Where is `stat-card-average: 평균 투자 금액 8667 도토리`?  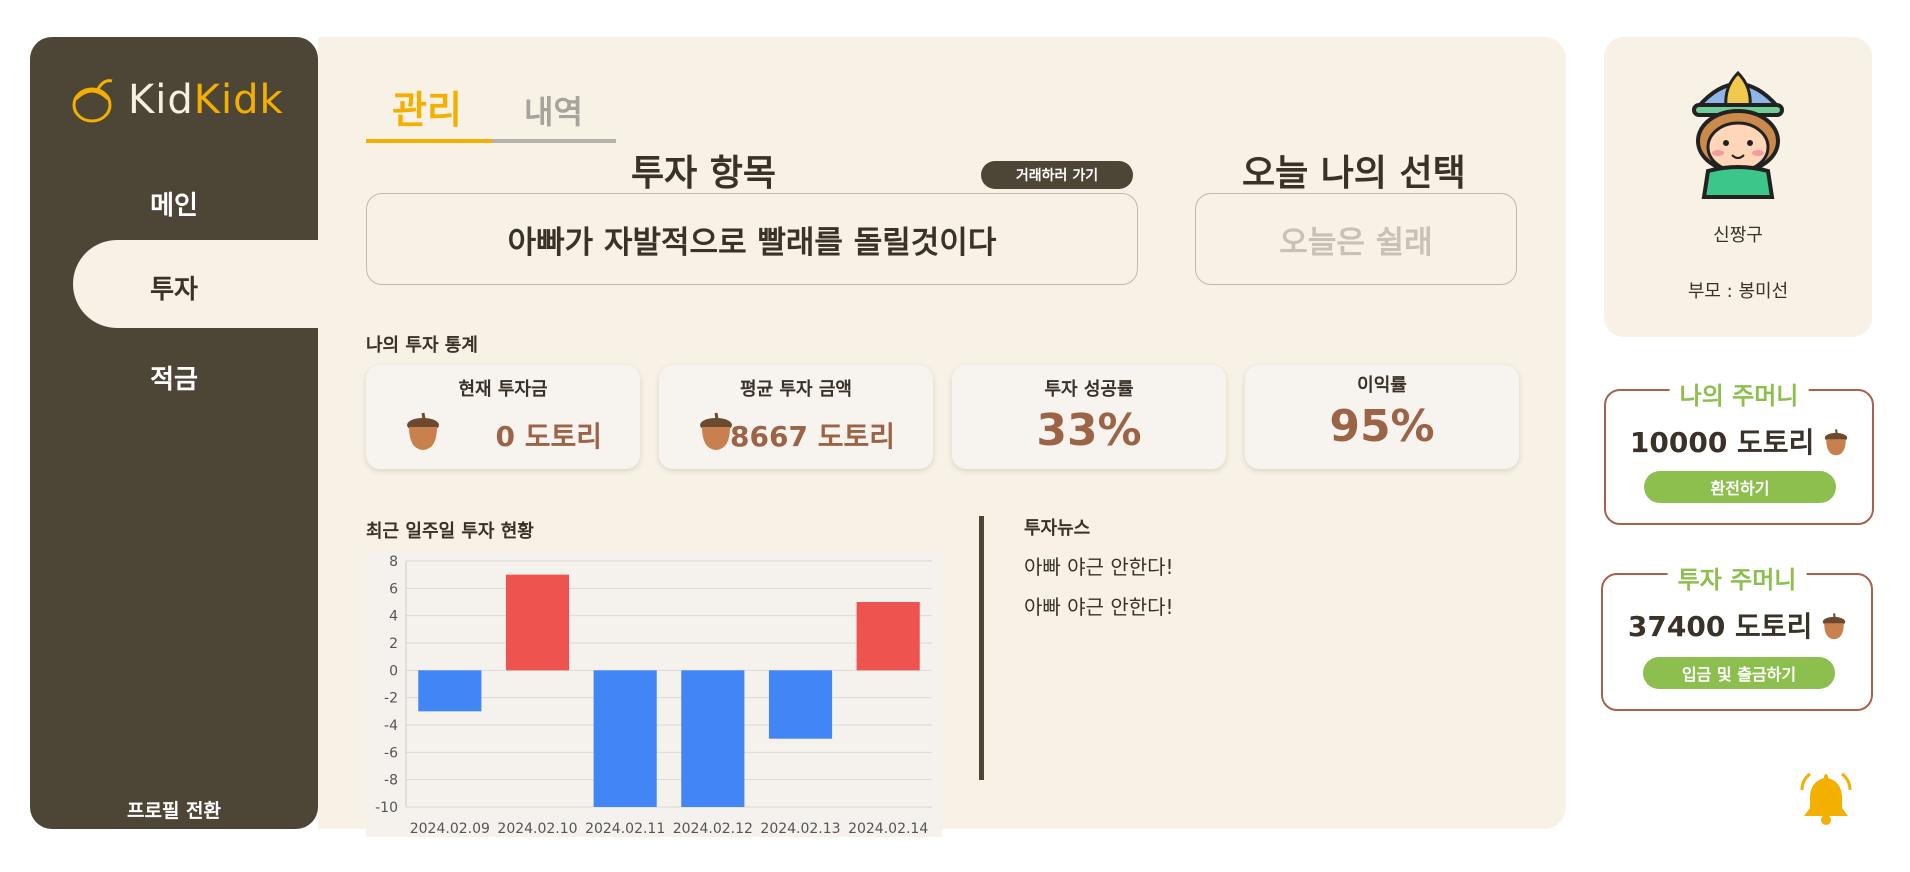
stat-card-average: 평균 투자 금액 8667 도토리 is located at coordinates (796, 417).